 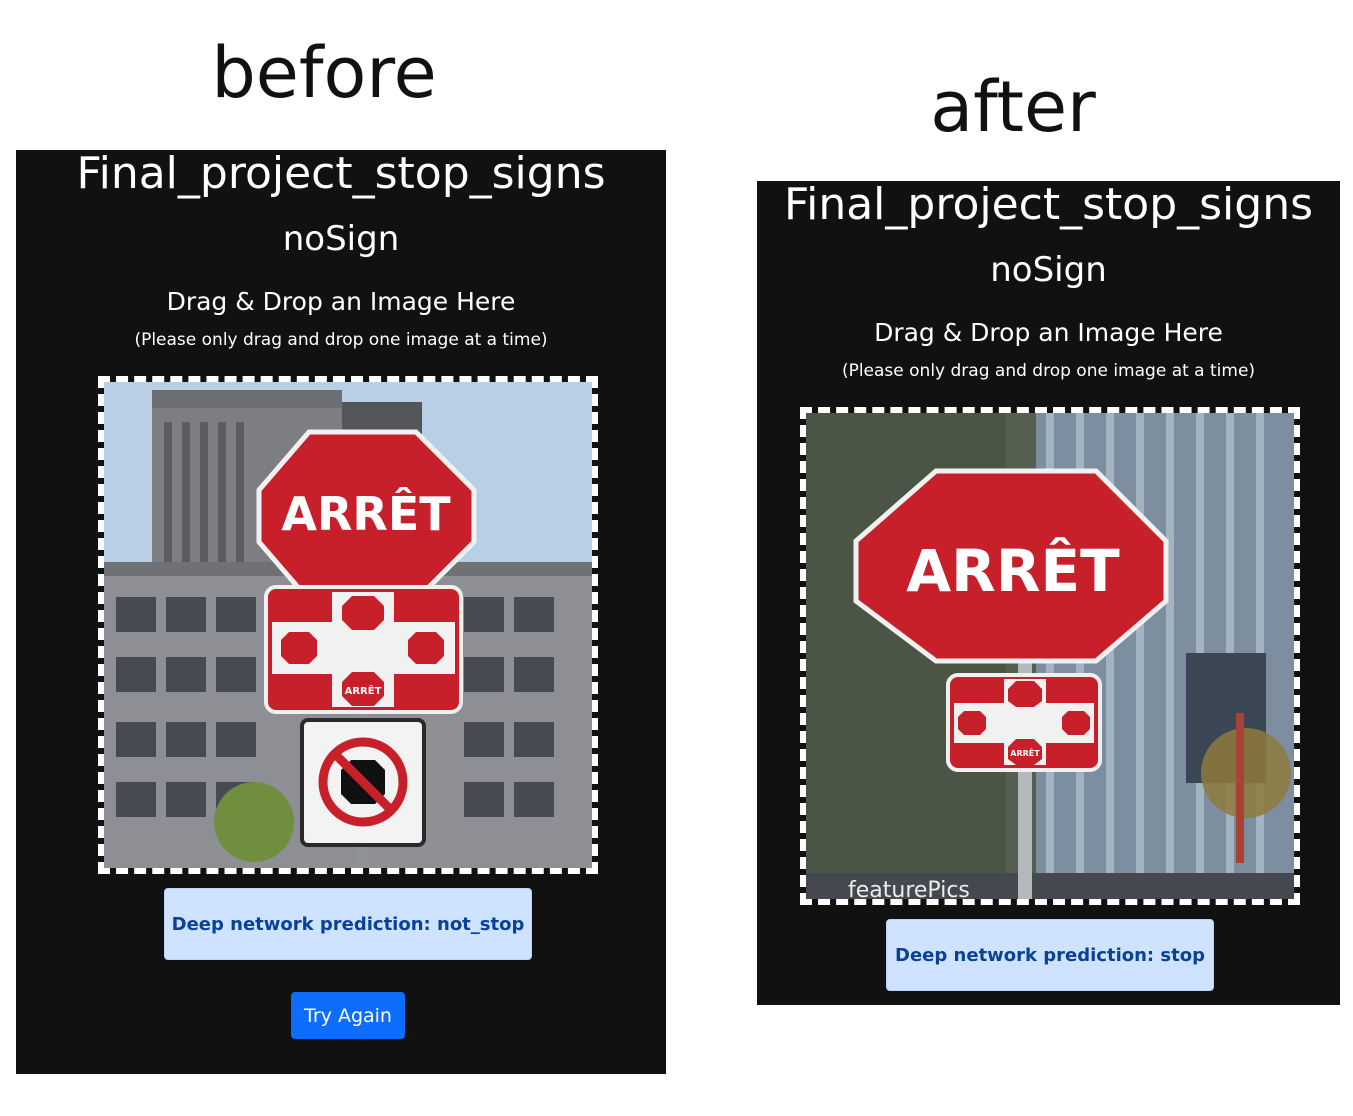 What do you see at coordinates (348, 924) in the screenshot?
I see `prediction-result: Deep network prediction: not_stop` at bounding box center [348, 924].